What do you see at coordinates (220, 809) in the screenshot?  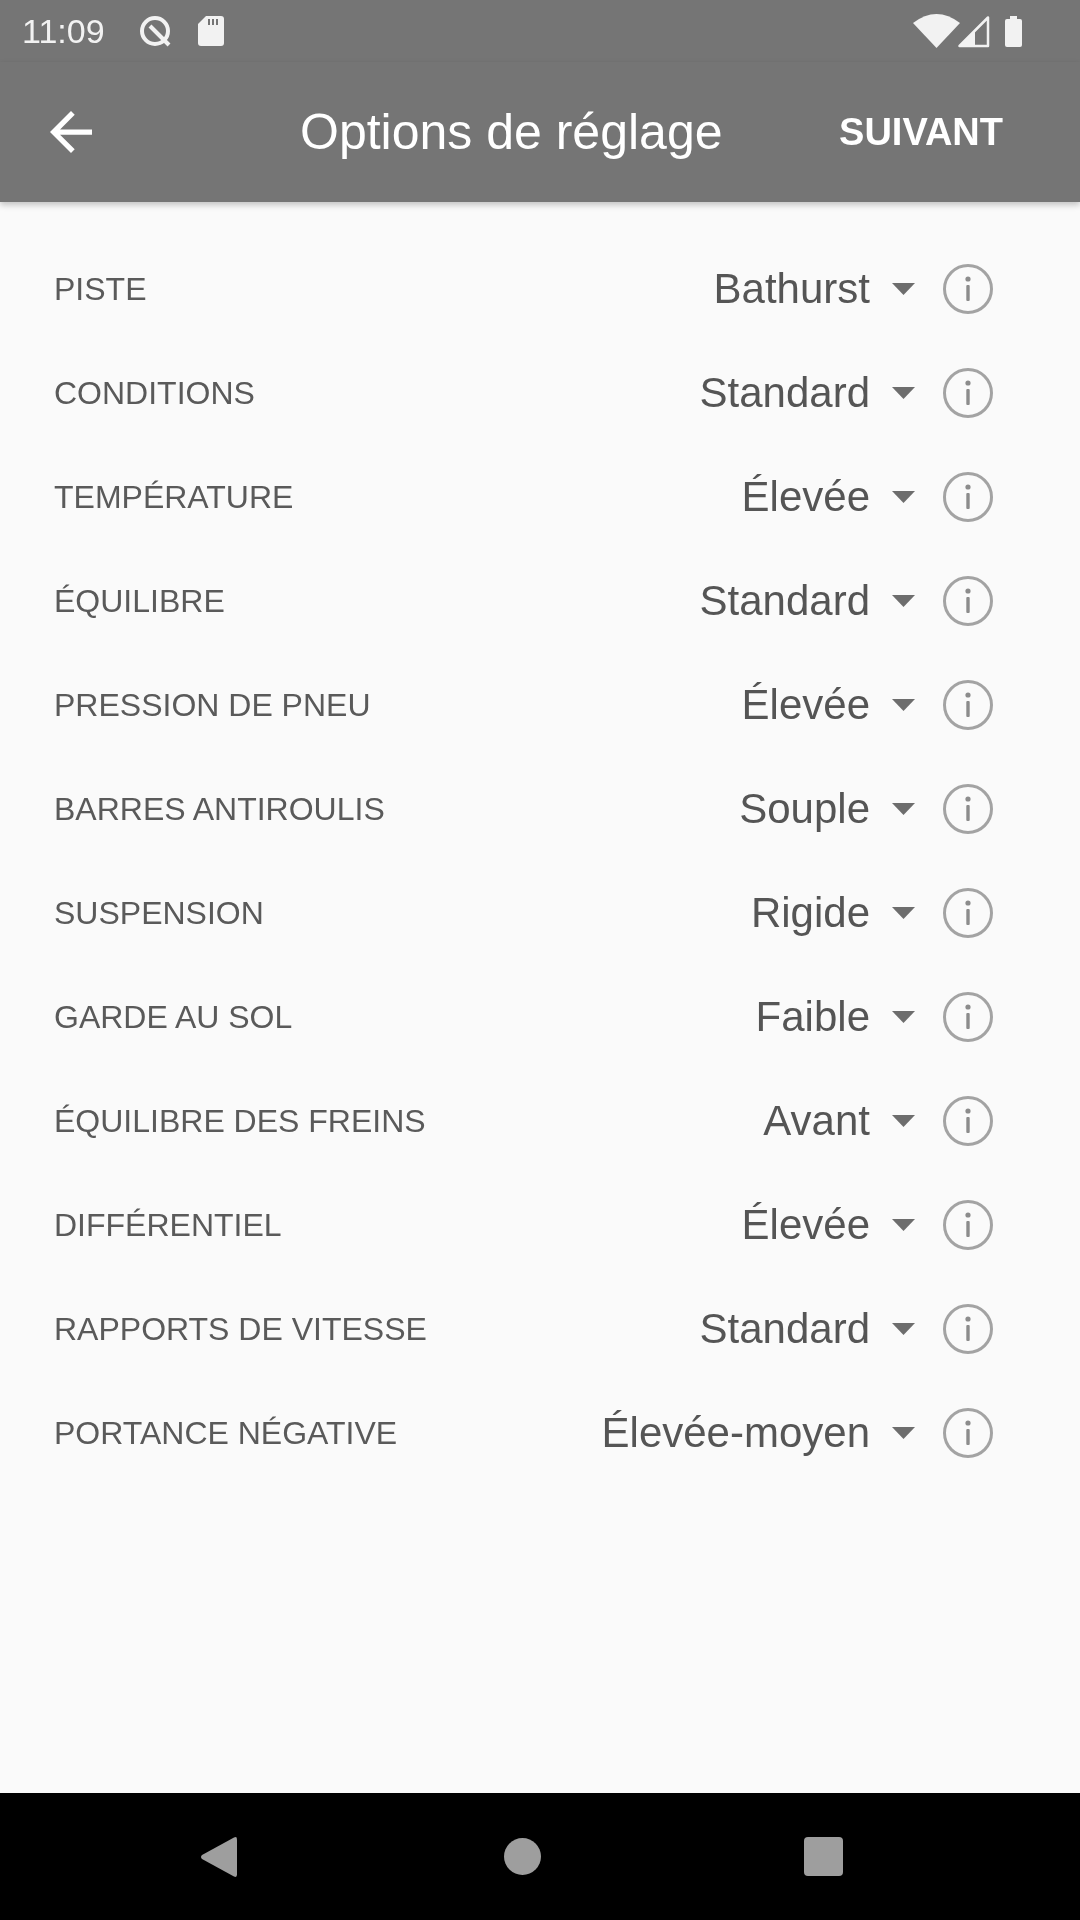 I see `setting-label: BARRES ANTIROULIS` at bounding box center [220, 809].